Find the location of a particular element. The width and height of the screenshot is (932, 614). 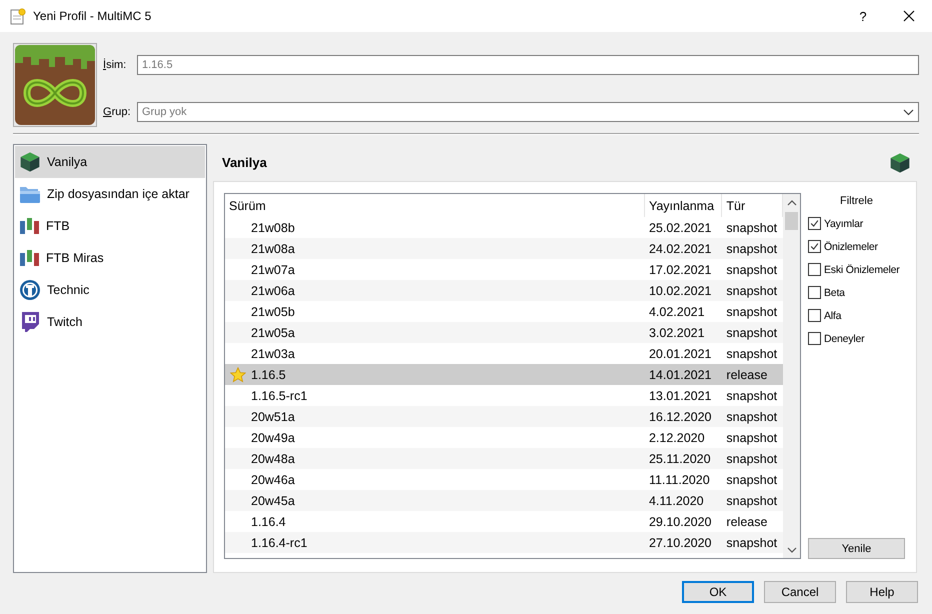

help-button: ? is located at coordinates (863, 16).